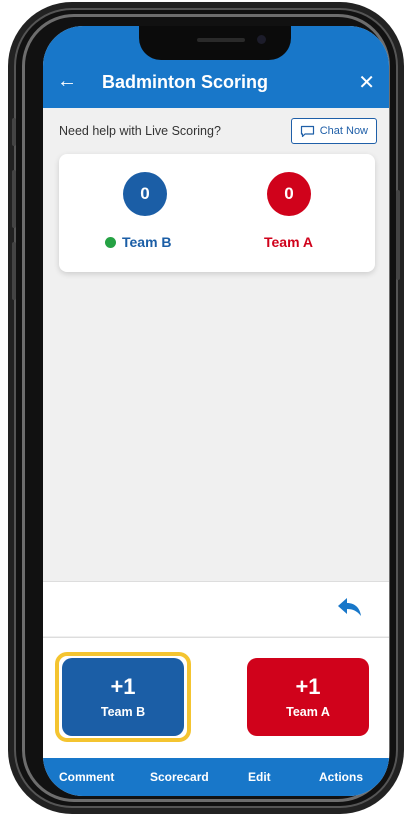  I want to click on team-a-label: Team A, so click(288, 242).